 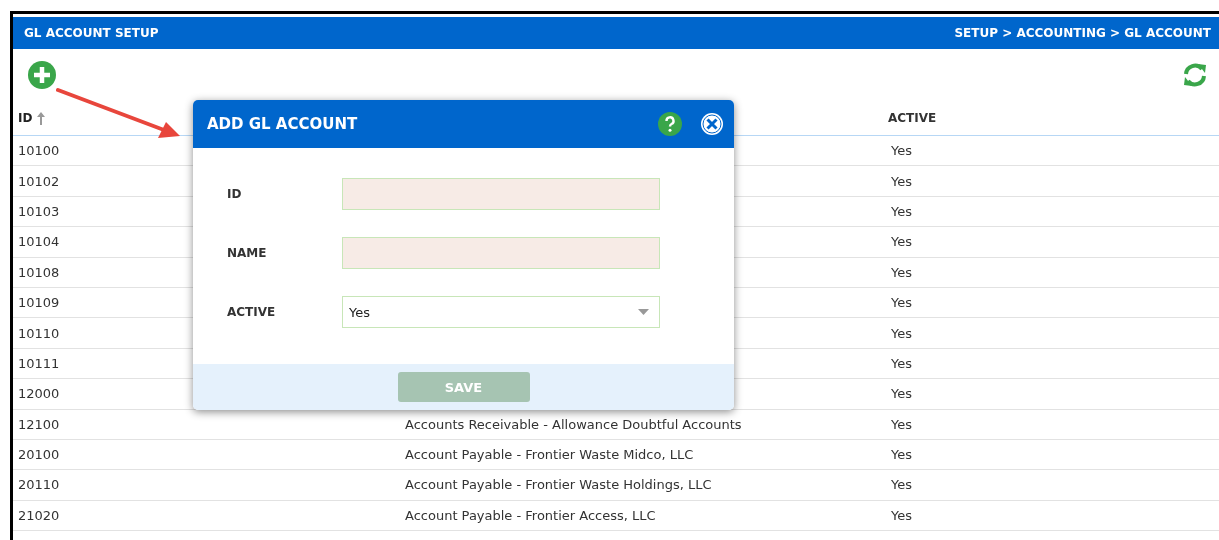 I want to click on field-label: ID, so click(x=235, y=194).